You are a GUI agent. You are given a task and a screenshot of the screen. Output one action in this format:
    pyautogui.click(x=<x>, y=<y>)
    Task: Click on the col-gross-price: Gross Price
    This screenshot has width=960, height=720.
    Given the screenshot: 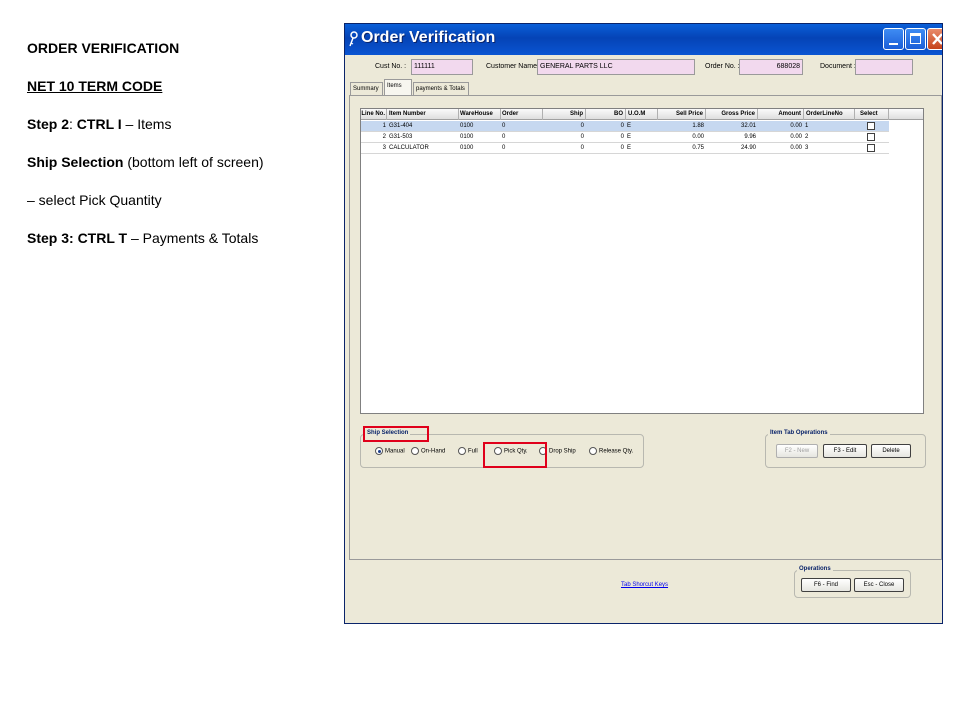 What is the action you would take?
    pyautogui.click(x=732, y=114)
    